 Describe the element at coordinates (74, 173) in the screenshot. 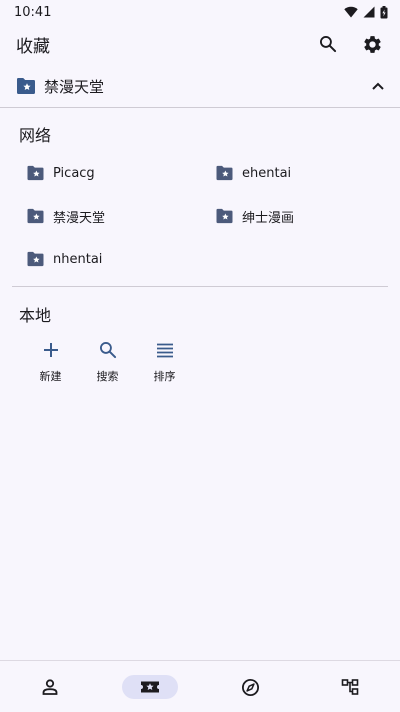

I see `folder-label: Picacg` at that location.